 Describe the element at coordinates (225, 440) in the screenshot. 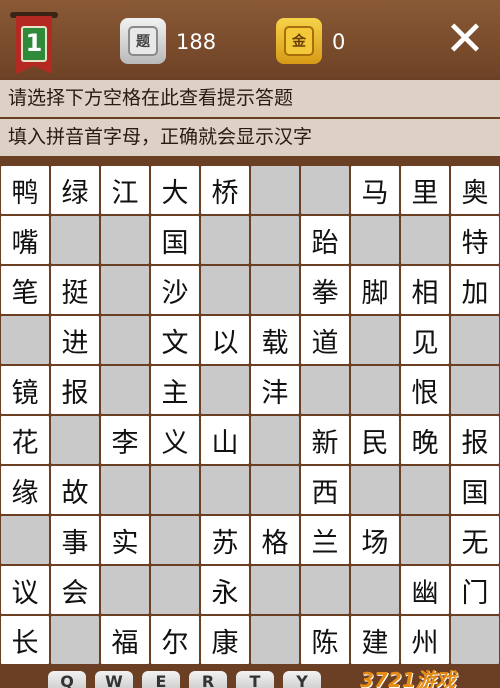

I see `board-cell: 山` at that location.